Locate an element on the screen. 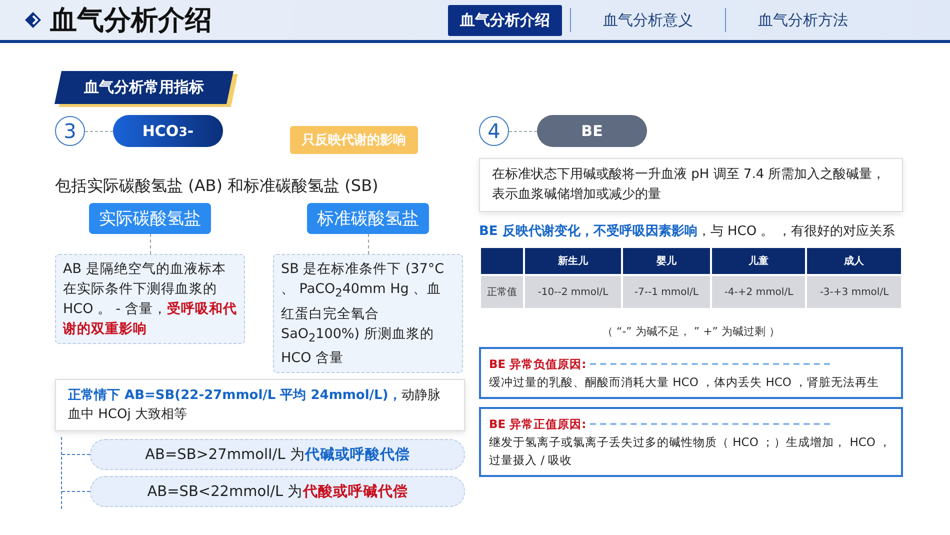 Image resolution: width=950 pixels, height=535 pixels. table-header: 成人 is located at coordinates (854, 261).